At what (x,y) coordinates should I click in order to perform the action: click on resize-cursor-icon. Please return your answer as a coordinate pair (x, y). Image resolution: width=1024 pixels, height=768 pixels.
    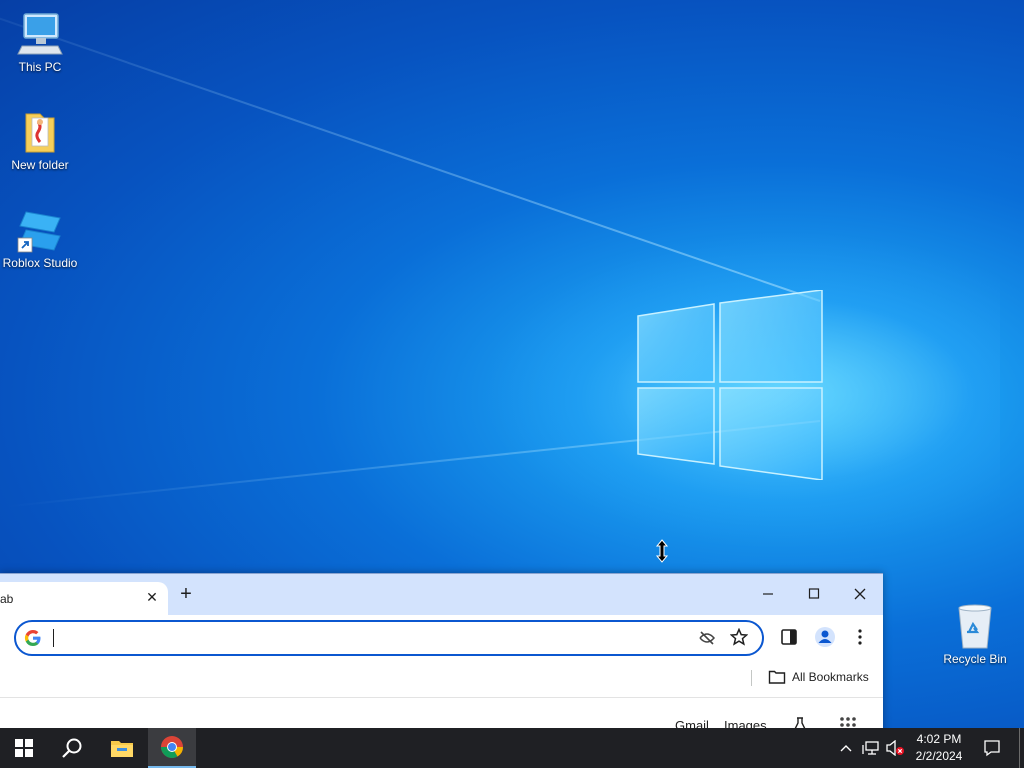
    Looking at the image, I should click on (662, 551).